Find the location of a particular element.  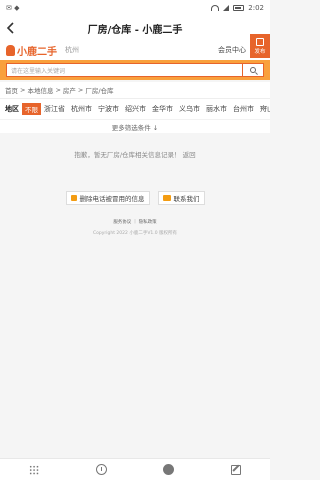

phone-icon is located at coordinates (73, 198).